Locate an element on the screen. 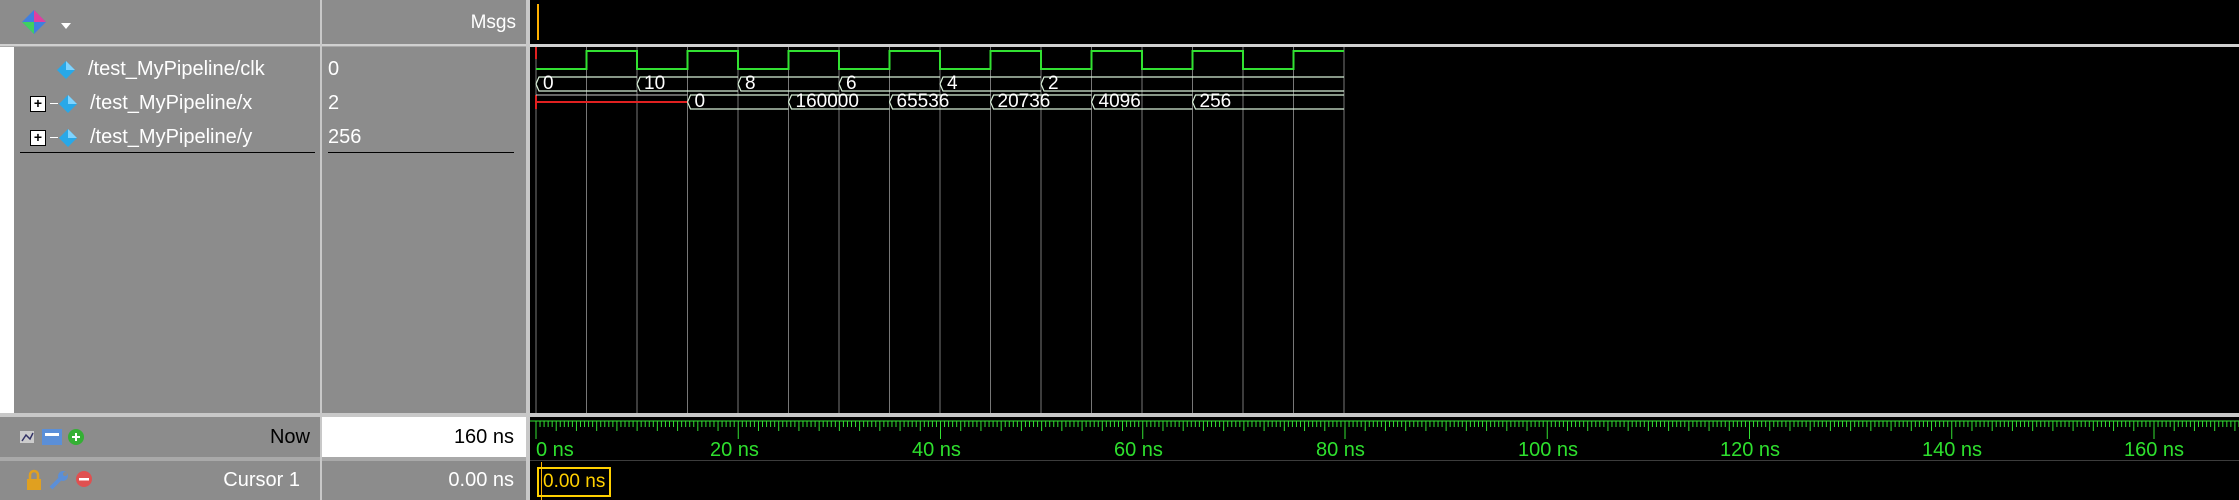 The image size is (2239, 500). signal-value-y: 256 is located at coordinates (345, 137).